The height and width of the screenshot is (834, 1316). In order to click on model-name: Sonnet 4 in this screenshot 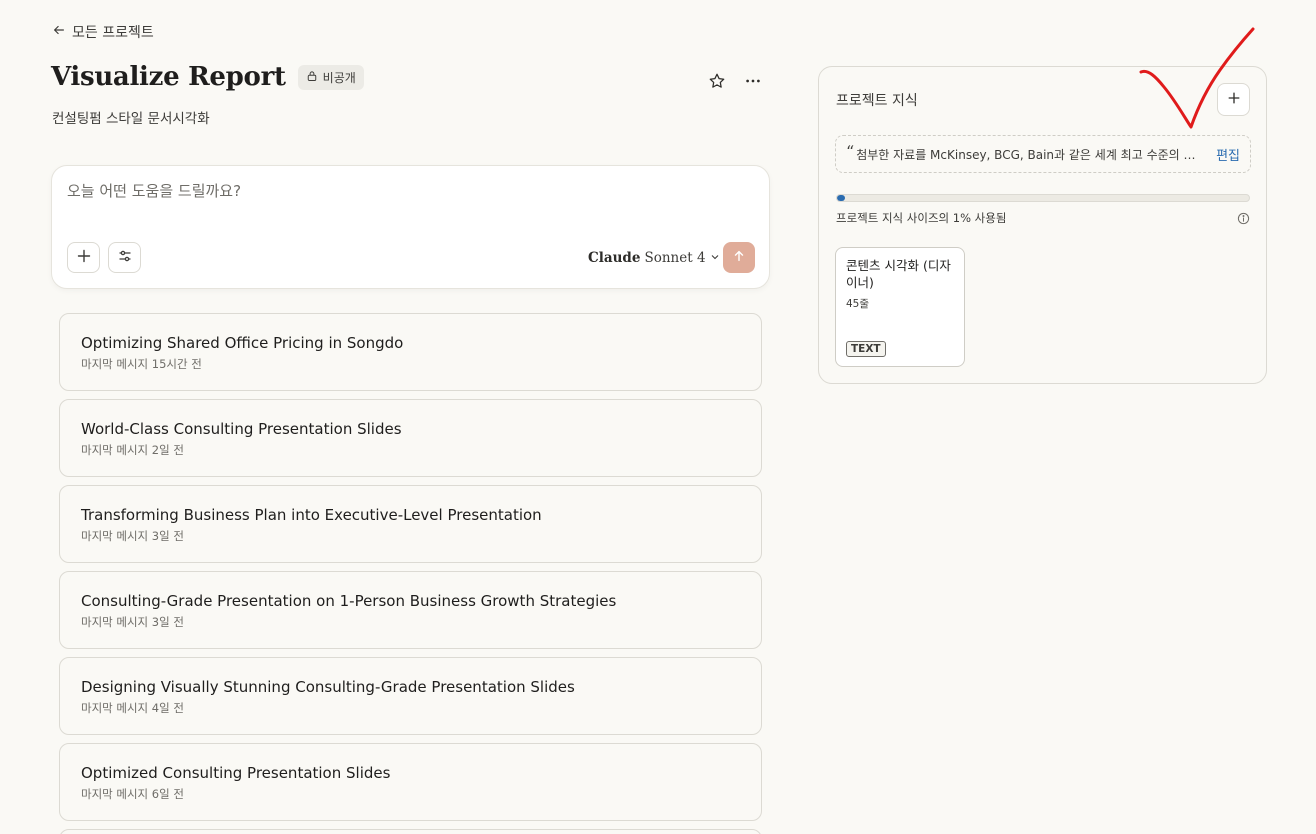, I will do `click(675, 258)`.